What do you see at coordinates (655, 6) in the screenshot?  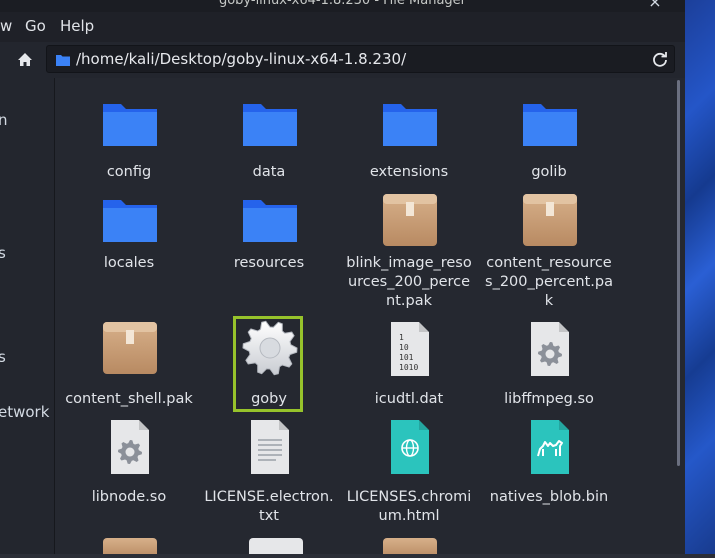 I see `close-button: ×` at bounding box center [655, 6].